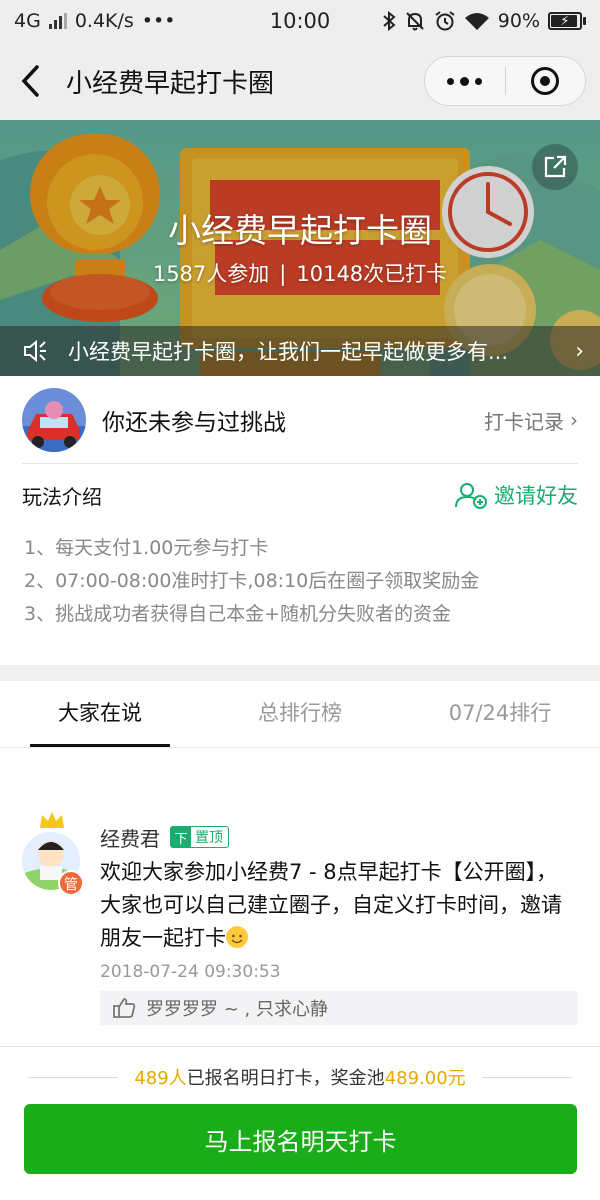  I want to click on more-notifications-icon: •••, so click(158, 21).